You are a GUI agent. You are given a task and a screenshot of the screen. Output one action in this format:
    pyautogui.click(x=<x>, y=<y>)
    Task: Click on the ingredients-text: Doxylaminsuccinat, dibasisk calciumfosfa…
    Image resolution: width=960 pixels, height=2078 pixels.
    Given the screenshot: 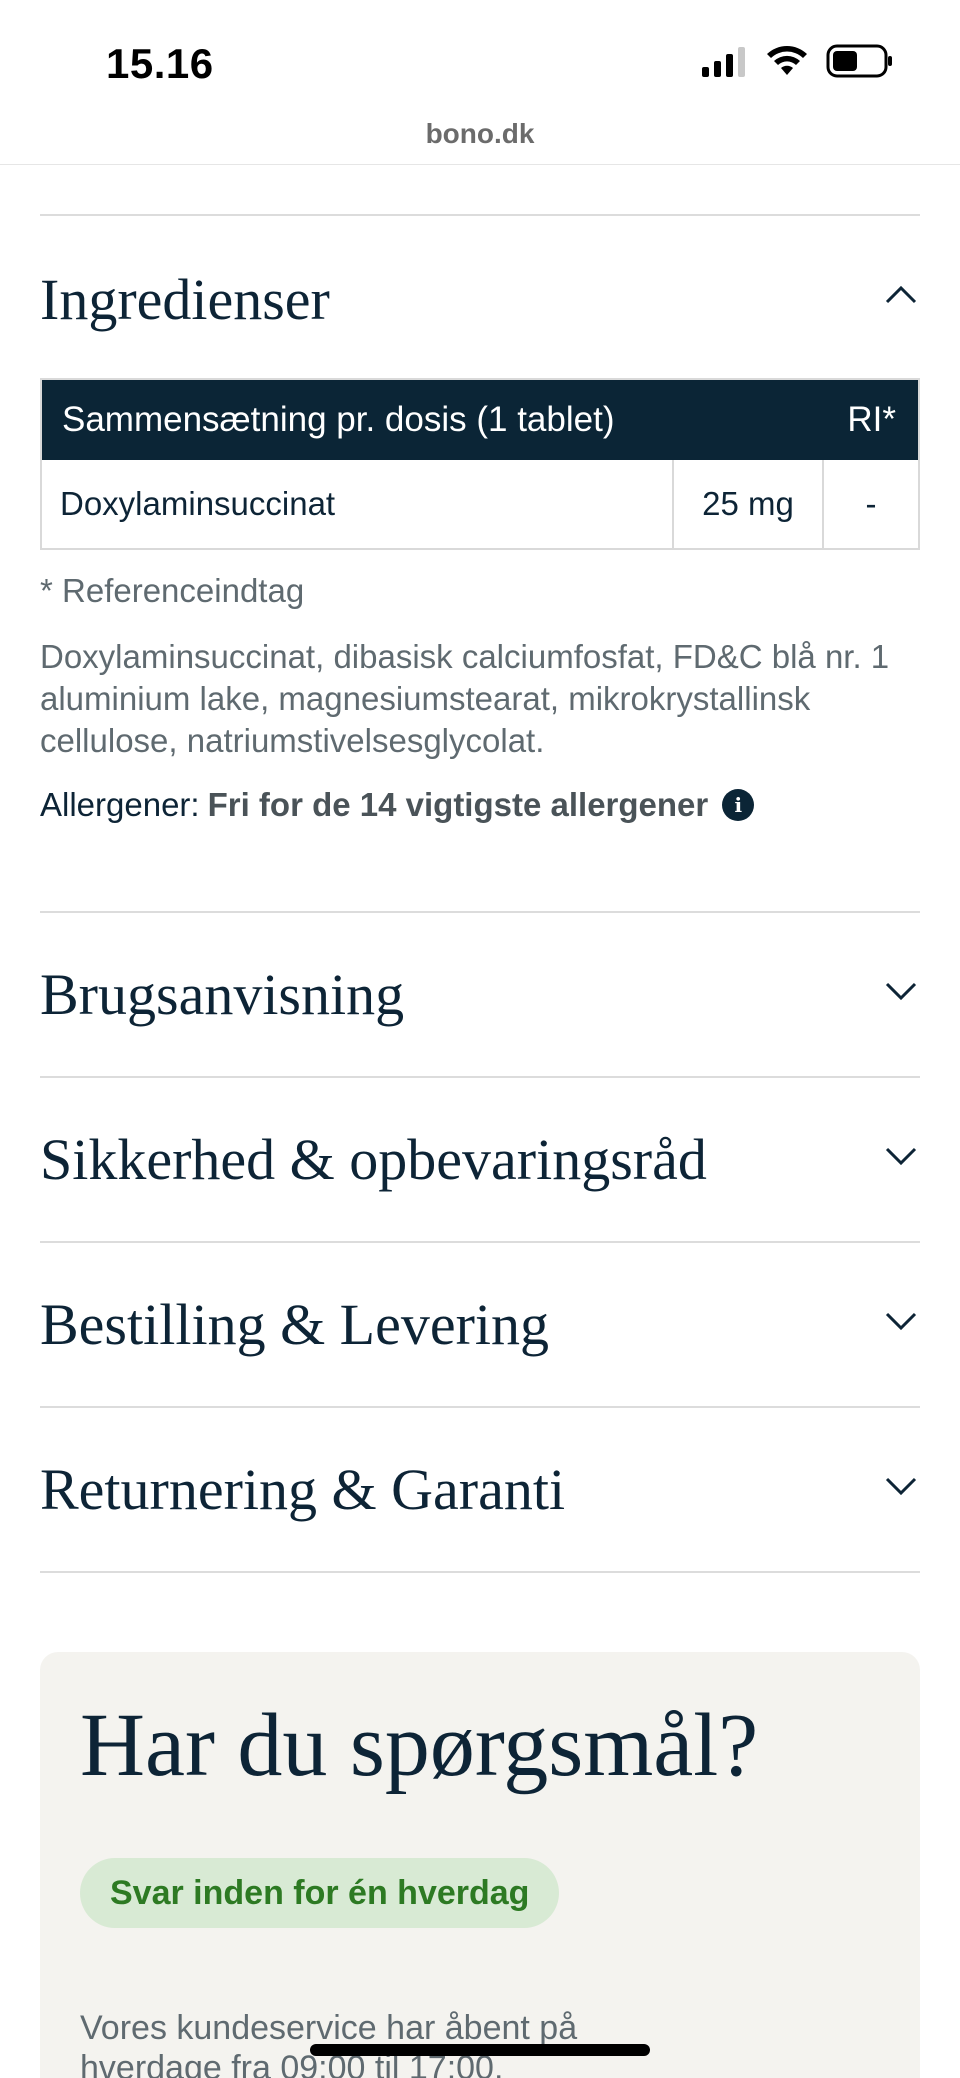 What is the action you would take?
    pyautogui.click(x=465, y=698)
    